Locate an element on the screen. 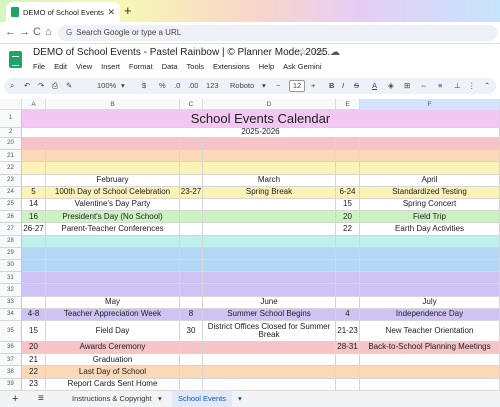  event-name-cell: Valentine's Day Party is located at coordinates (113, 205).